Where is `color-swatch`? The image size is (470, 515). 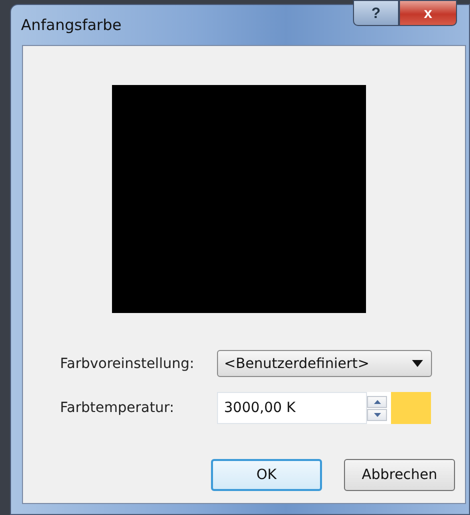
color-swatch is located at coordinates (411, 408).